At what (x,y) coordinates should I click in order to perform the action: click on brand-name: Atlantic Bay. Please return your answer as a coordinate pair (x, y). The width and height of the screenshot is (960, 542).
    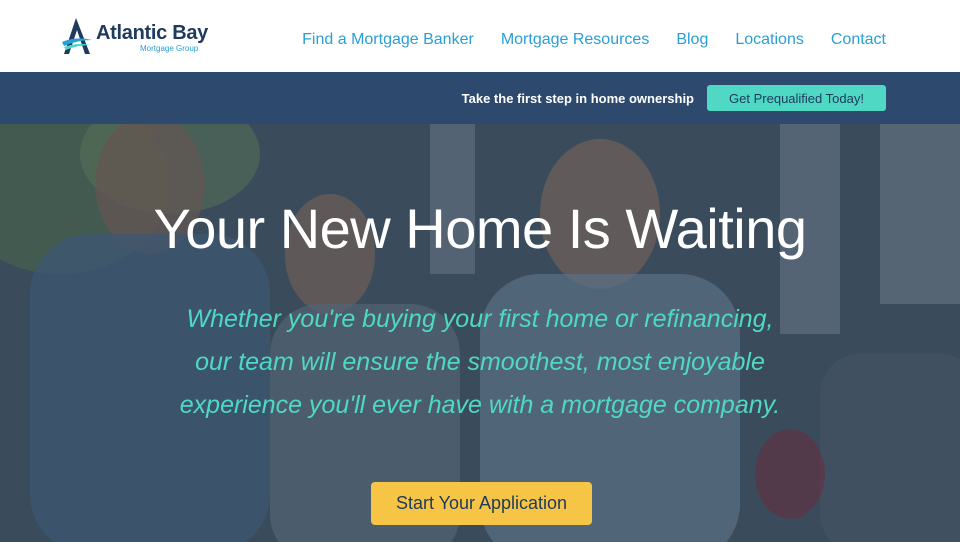
    Looking at the image, I should click on (152, 33).